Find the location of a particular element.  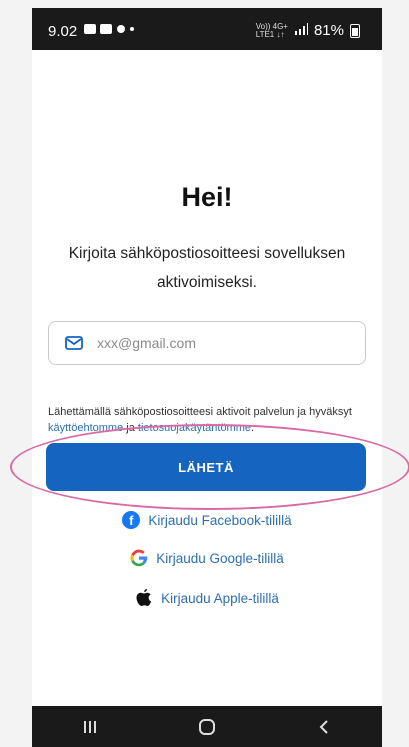

status-right: Vo)) 4G+ LTE1 ↓↑ 81% is located at coordinates (308, 30).